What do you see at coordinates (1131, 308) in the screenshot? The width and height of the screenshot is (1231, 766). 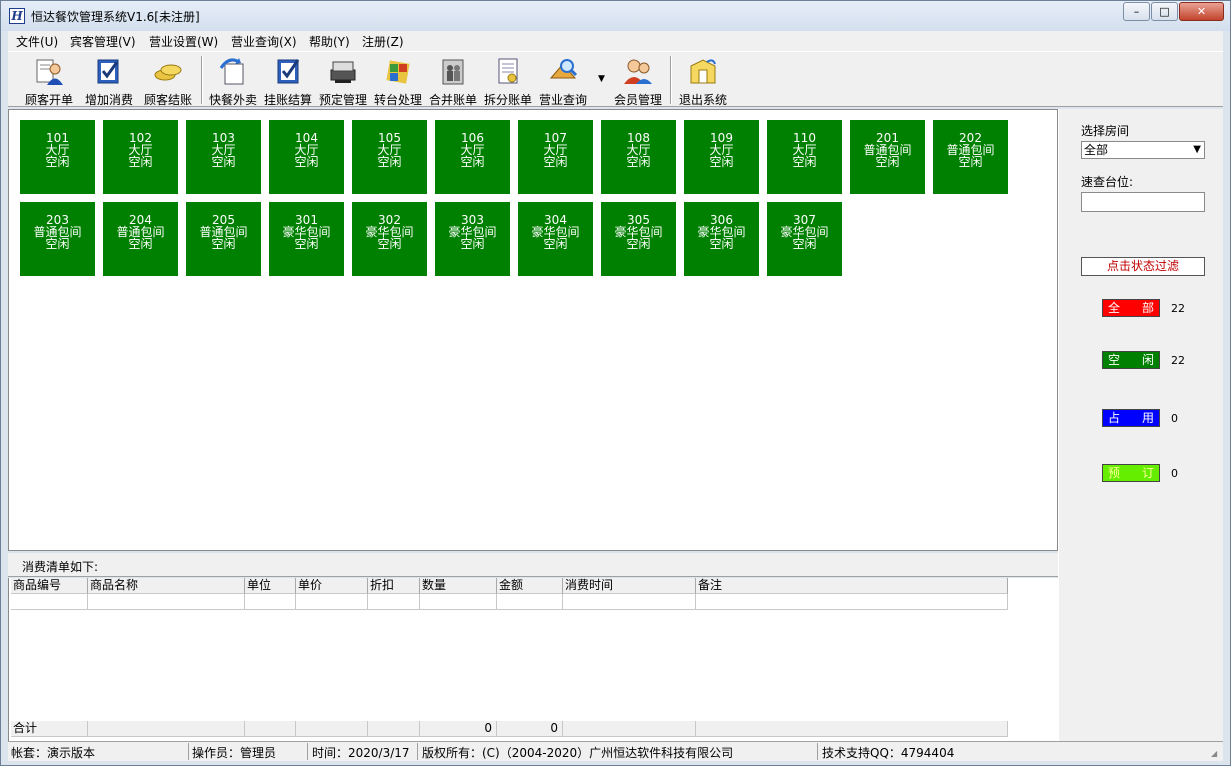 I see `status-filter-all: 全部` at bounding box center [1131, 308].